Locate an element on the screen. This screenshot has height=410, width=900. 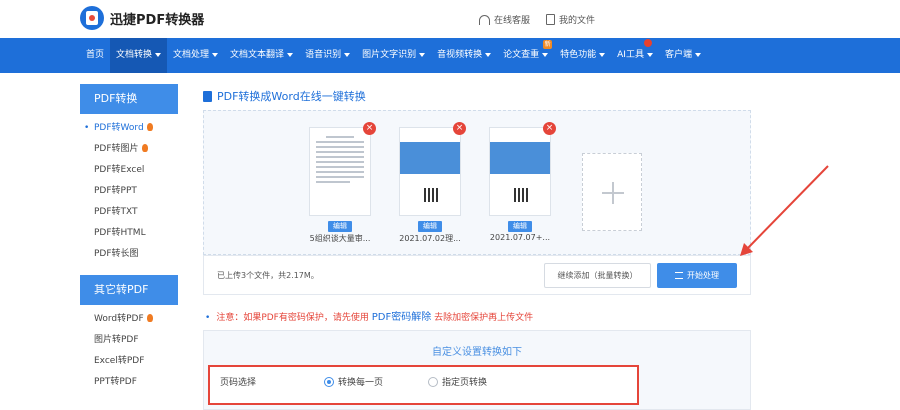
radio-convert-each-page: 转换每一页 is located at coordinates (353, 381).